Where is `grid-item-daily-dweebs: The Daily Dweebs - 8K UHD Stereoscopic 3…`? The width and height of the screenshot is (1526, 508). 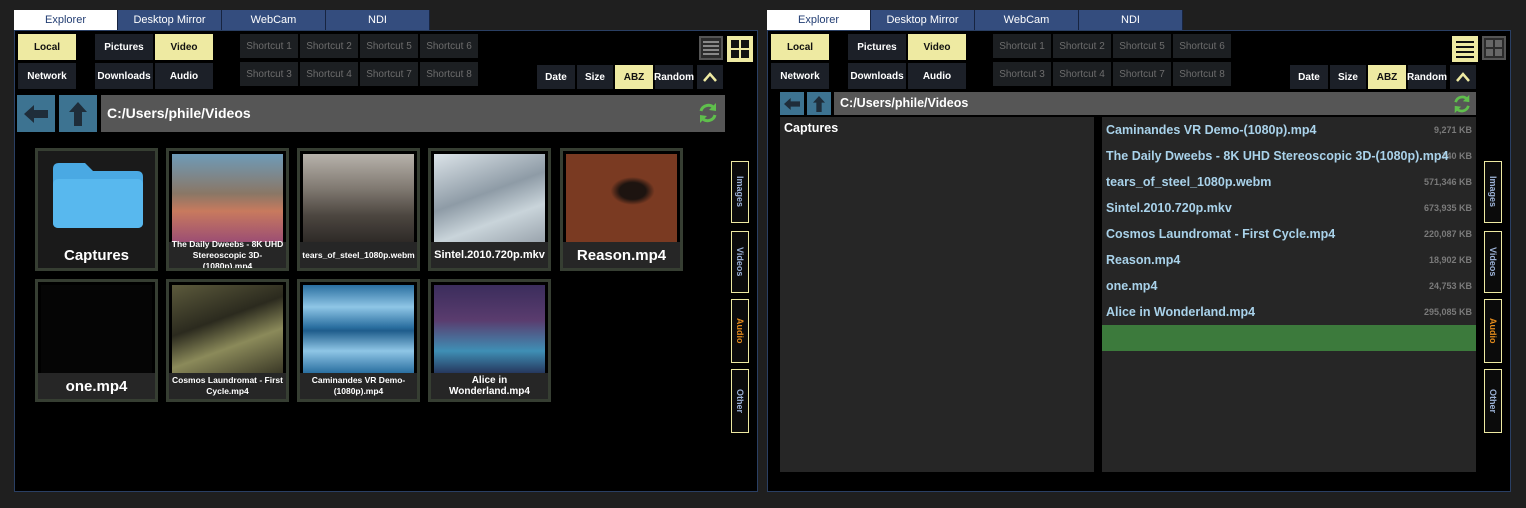 grid-item-daily-dweebs: The Daily Dweebs - 8K UHD Stereoscopic 3… is located at coordinates (227, 209).